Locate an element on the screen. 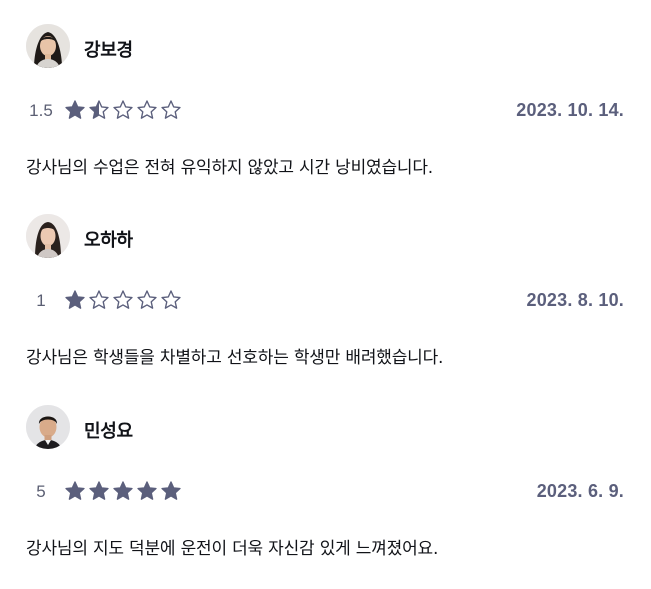  review-date: 2023. 8. 10. is located at coordinates (575, 300).